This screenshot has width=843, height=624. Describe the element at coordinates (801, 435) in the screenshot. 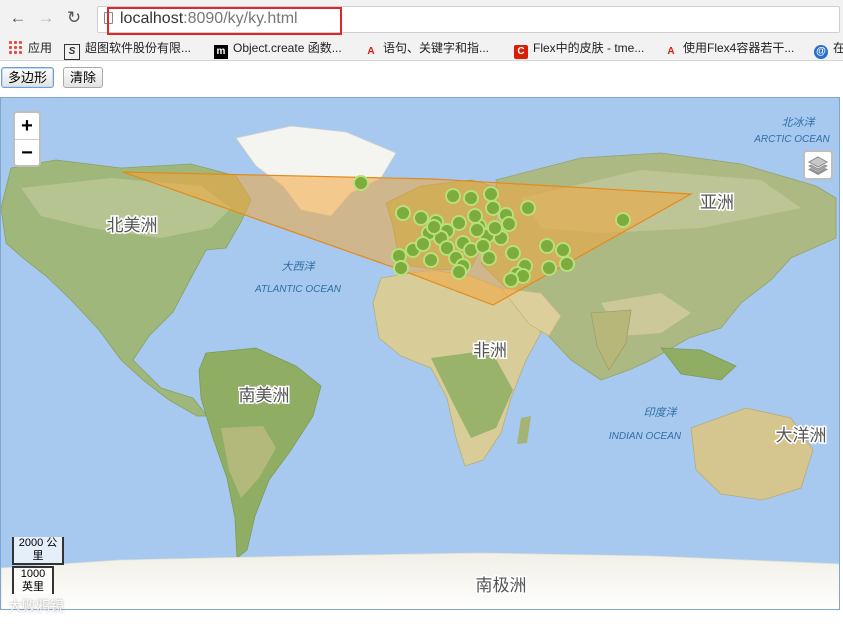

I see `label-oceania: 大洋洲` at that location.